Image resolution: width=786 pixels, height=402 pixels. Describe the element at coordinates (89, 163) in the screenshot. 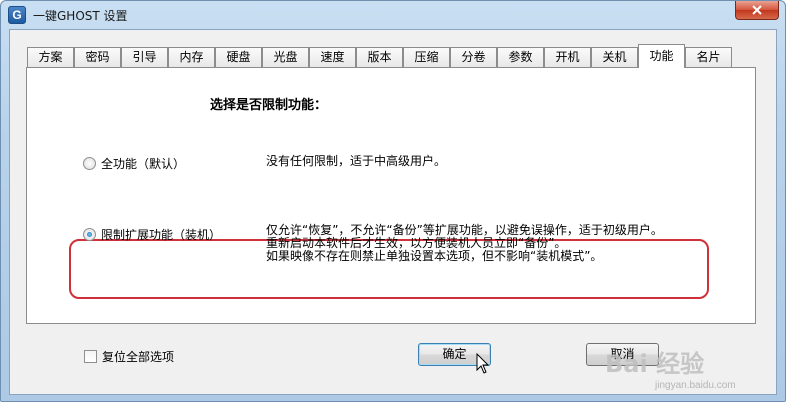

I see `radio-button-full` at that location.